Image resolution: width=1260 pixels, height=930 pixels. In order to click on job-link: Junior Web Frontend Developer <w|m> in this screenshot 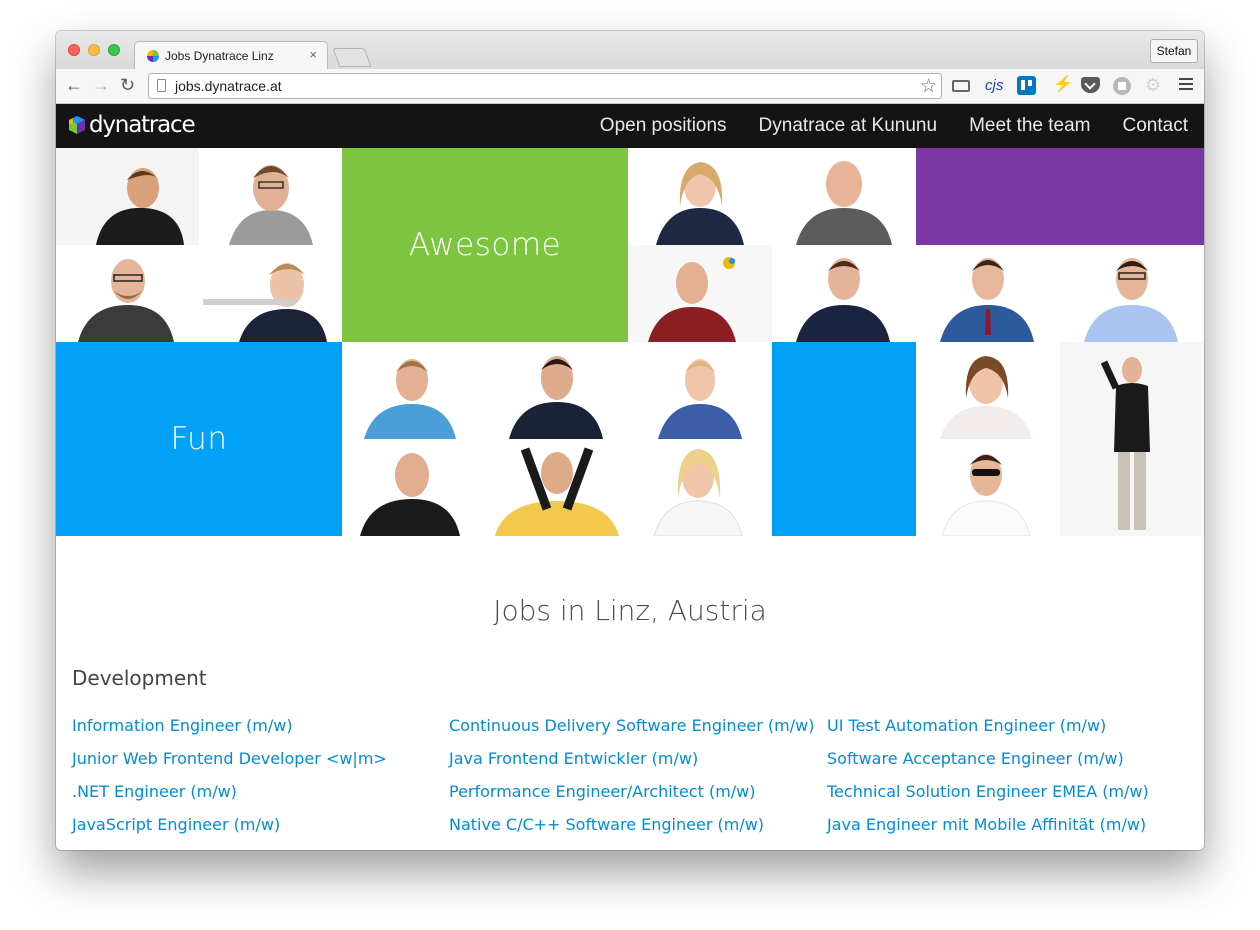, I will do `click(229, 758)`.